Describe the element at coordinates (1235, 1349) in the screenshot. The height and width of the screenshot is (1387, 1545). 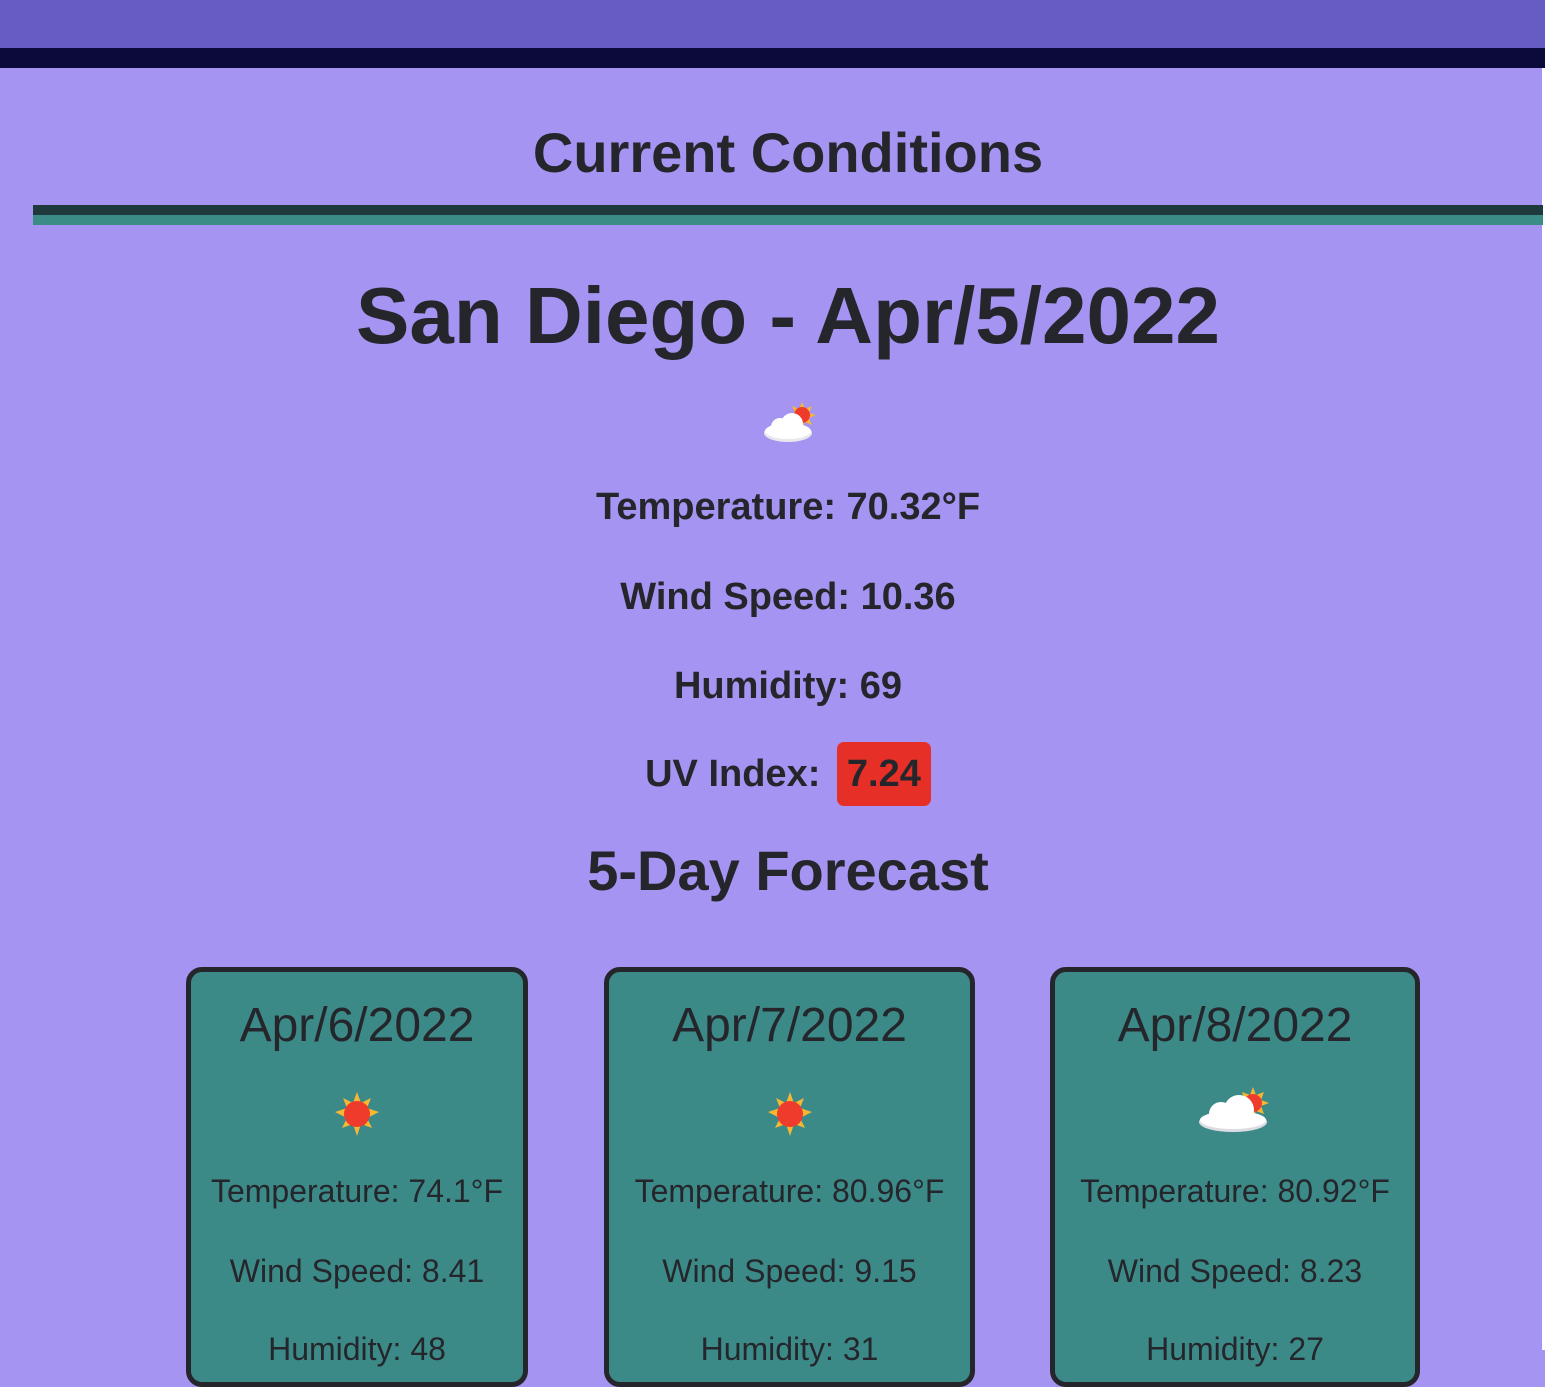
I see `forecast-humidity: Humidity: 27` at that location.